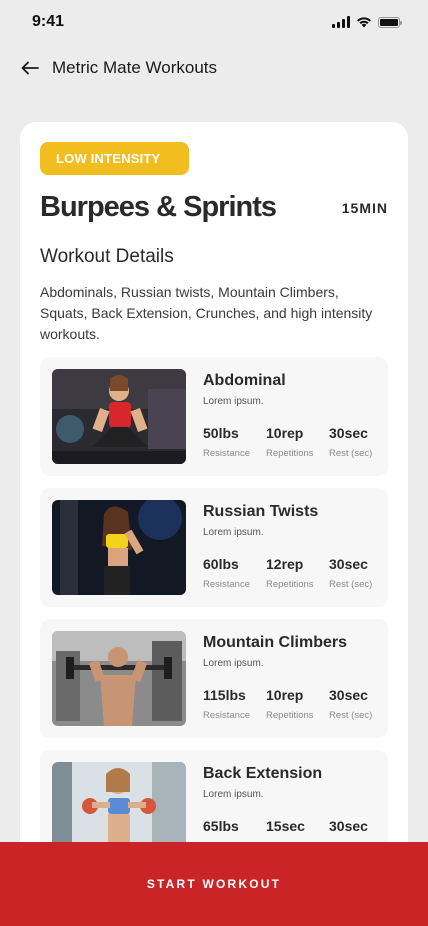 Image resolution: width=428 pixels, height=926 pixels. I want to click on status-icons, so click(367, 22).